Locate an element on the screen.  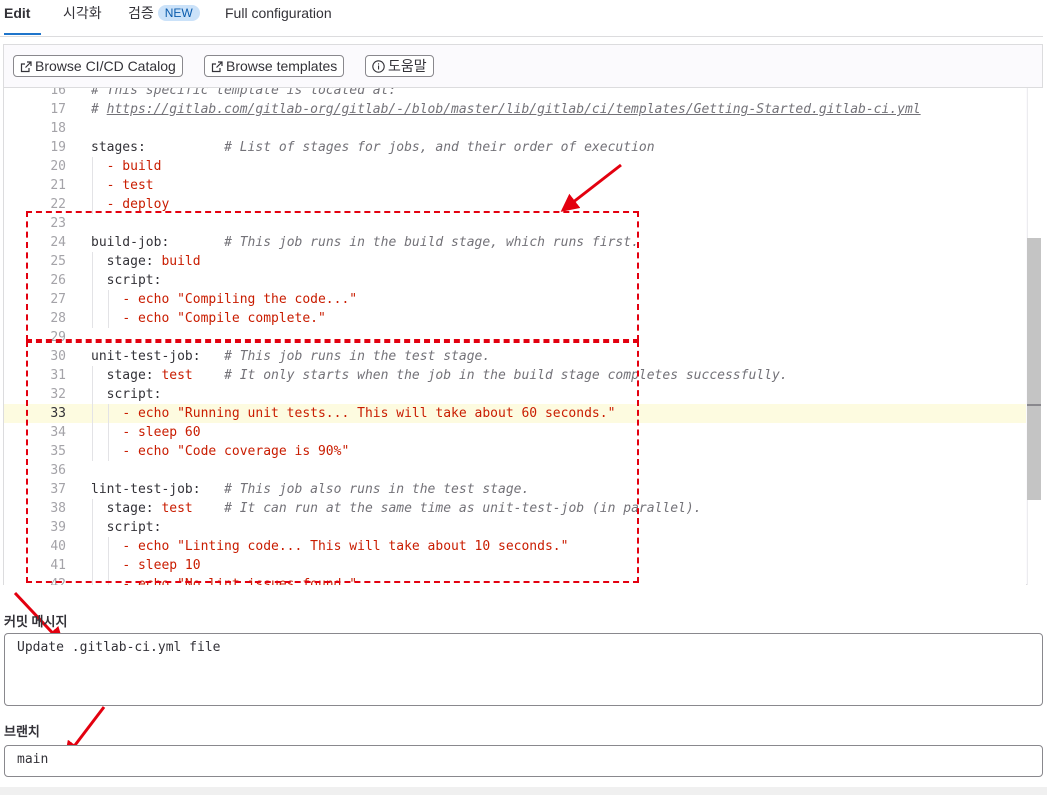
code-token: # is located at coordinates (99, 109).